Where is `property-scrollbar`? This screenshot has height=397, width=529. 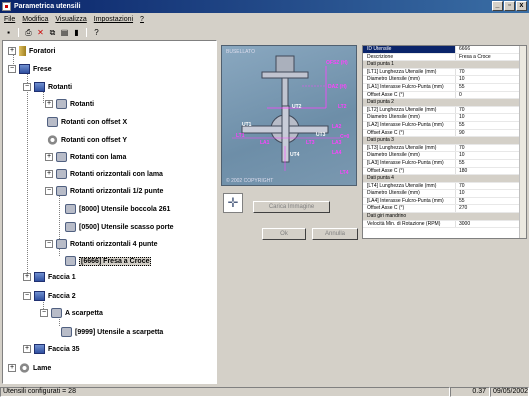 property-scrollbar is located at coordinates (522, 142).